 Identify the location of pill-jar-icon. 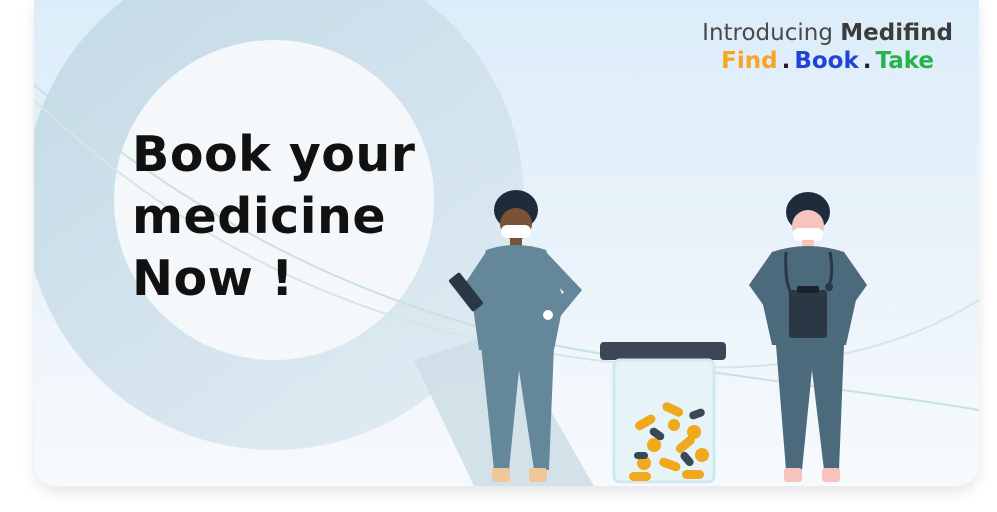
(663, 413).